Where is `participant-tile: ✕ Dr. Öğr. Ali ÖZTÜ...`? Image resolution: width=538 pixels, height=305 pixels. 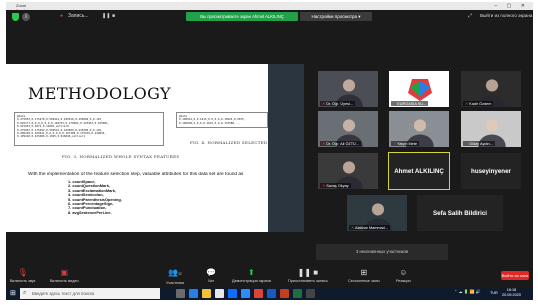 participant-tile: ✕ Dr. Öğr. Ali ÖZTÜ... is located at coordinates (348, 129).